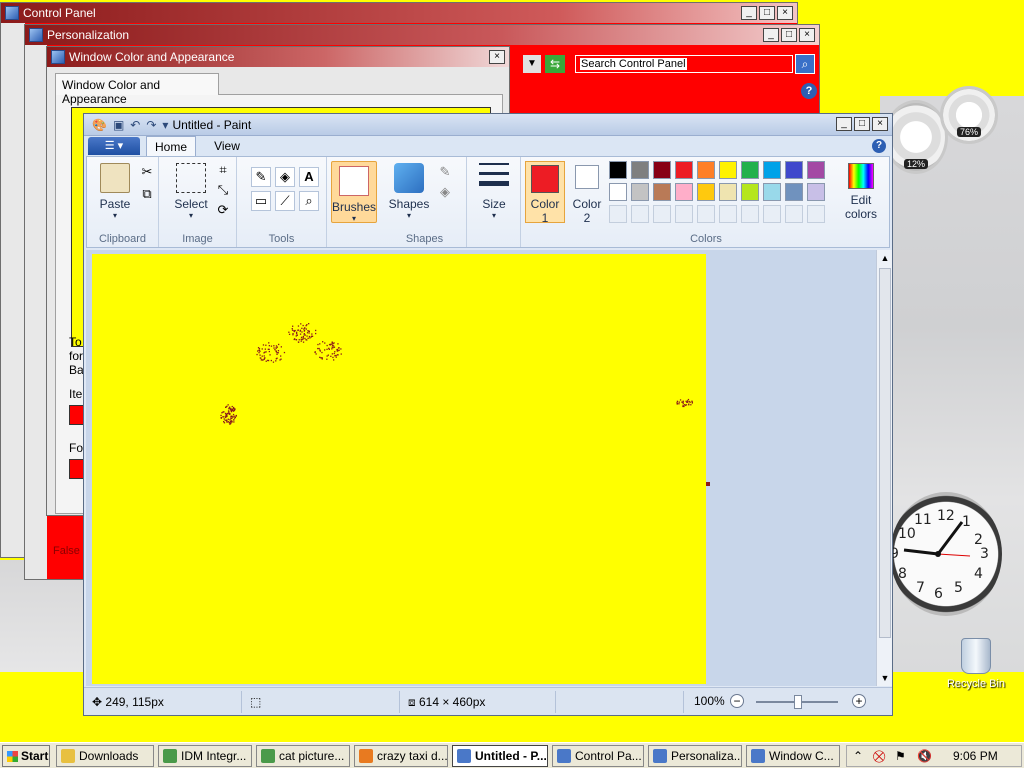 This screenshot has width=1024, height=768. I want to click on outline-icon: ✎, so click(445, 173).